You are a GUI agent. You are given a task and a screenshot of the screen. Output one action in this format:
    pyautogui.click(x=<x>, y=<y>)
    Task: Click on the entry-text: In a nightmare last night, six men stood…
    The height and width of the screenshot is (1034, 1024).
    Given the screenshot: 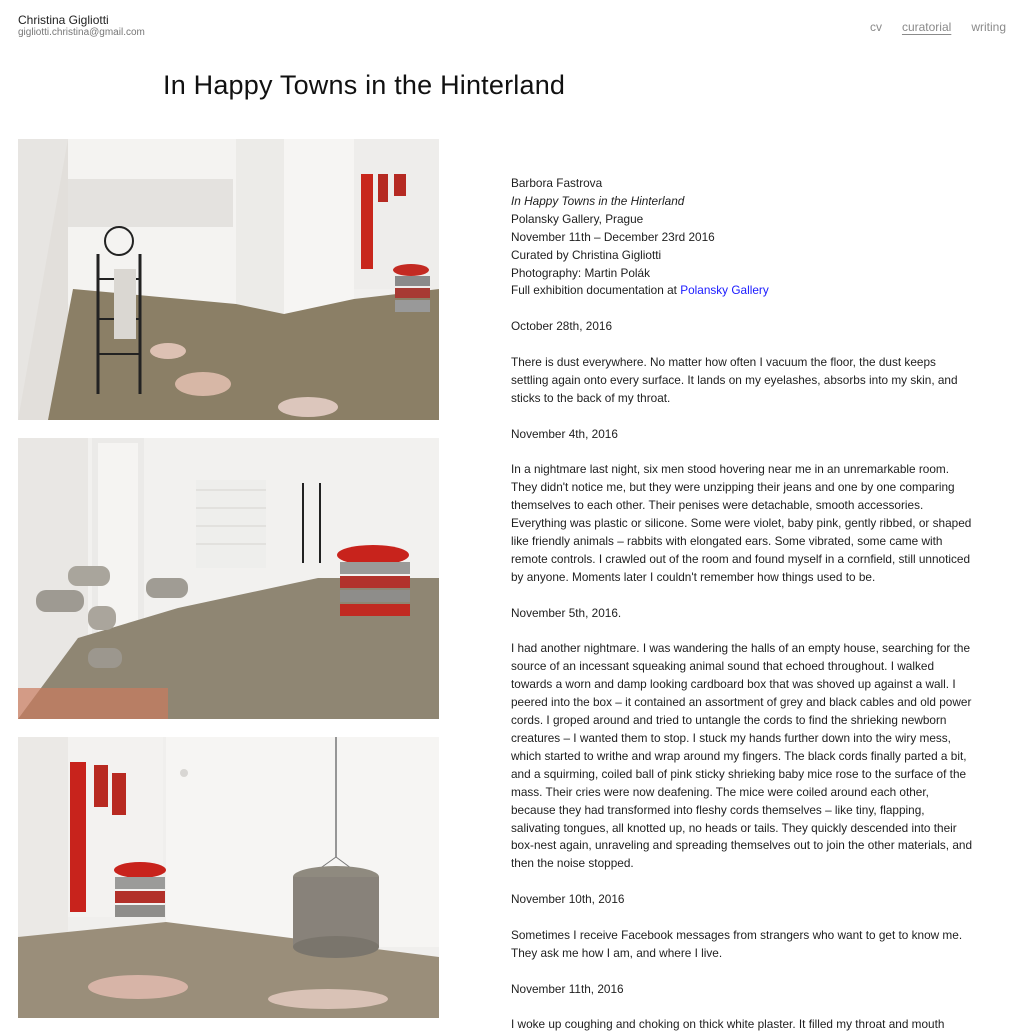 What is the action you would take?
    pyautogui.click(x=741, y=523)
    